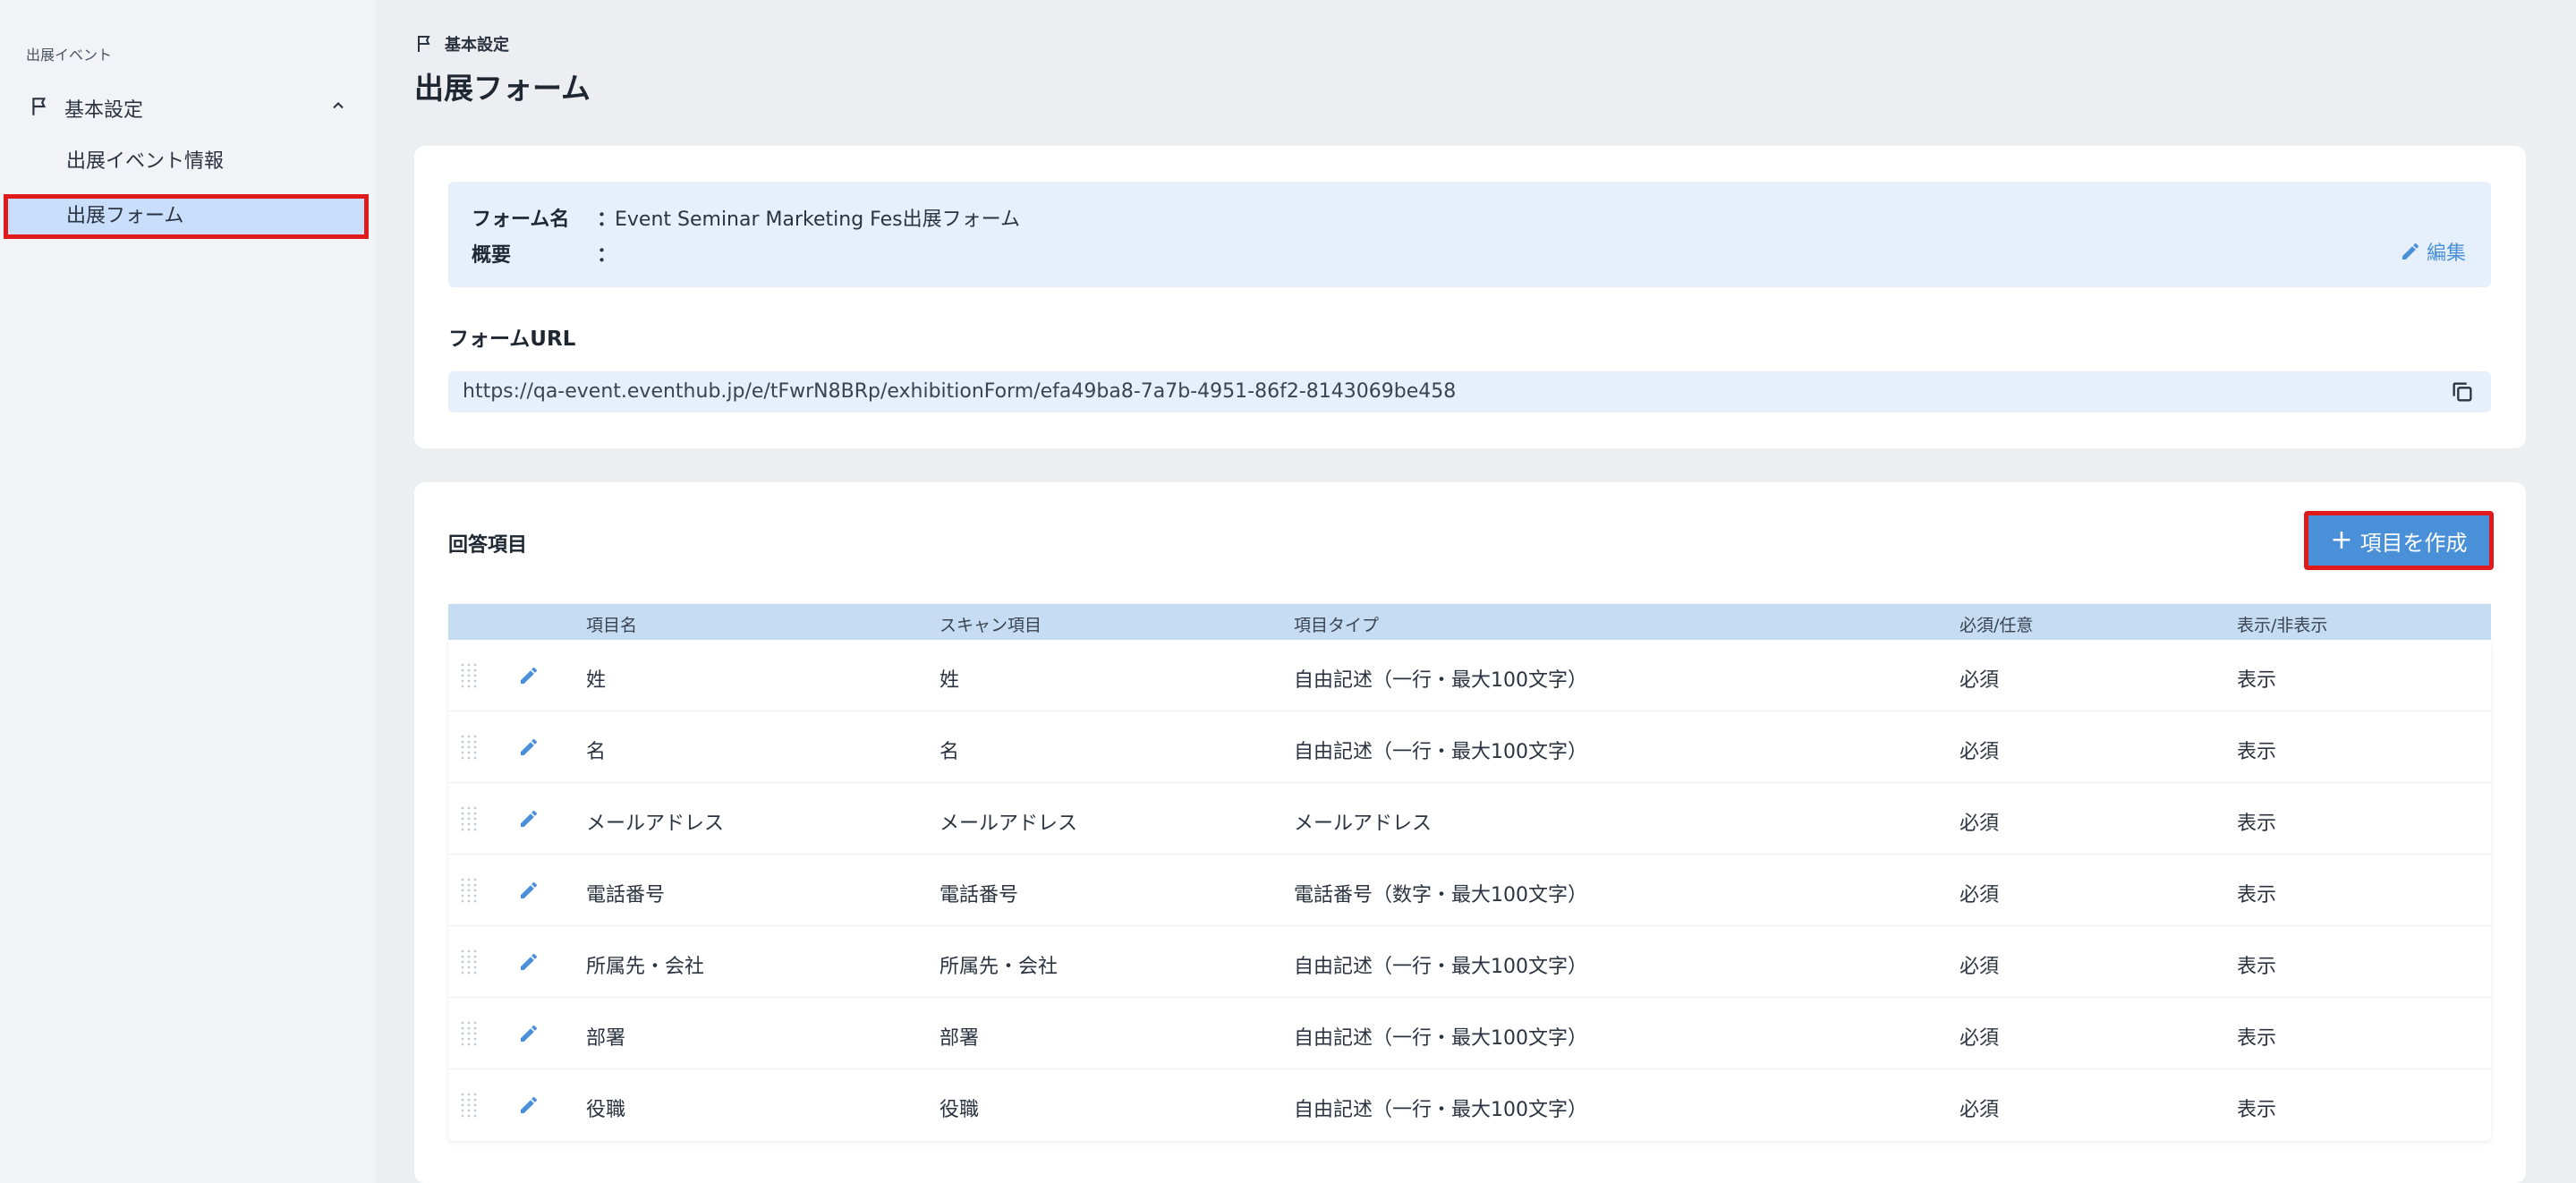 This screenshot has height=1183, width=2576. I want to click on table-row: 所属先・会社 所属先・会社 自由記述（一行・最大100文字） 必須 表示, so click(1469, 962).